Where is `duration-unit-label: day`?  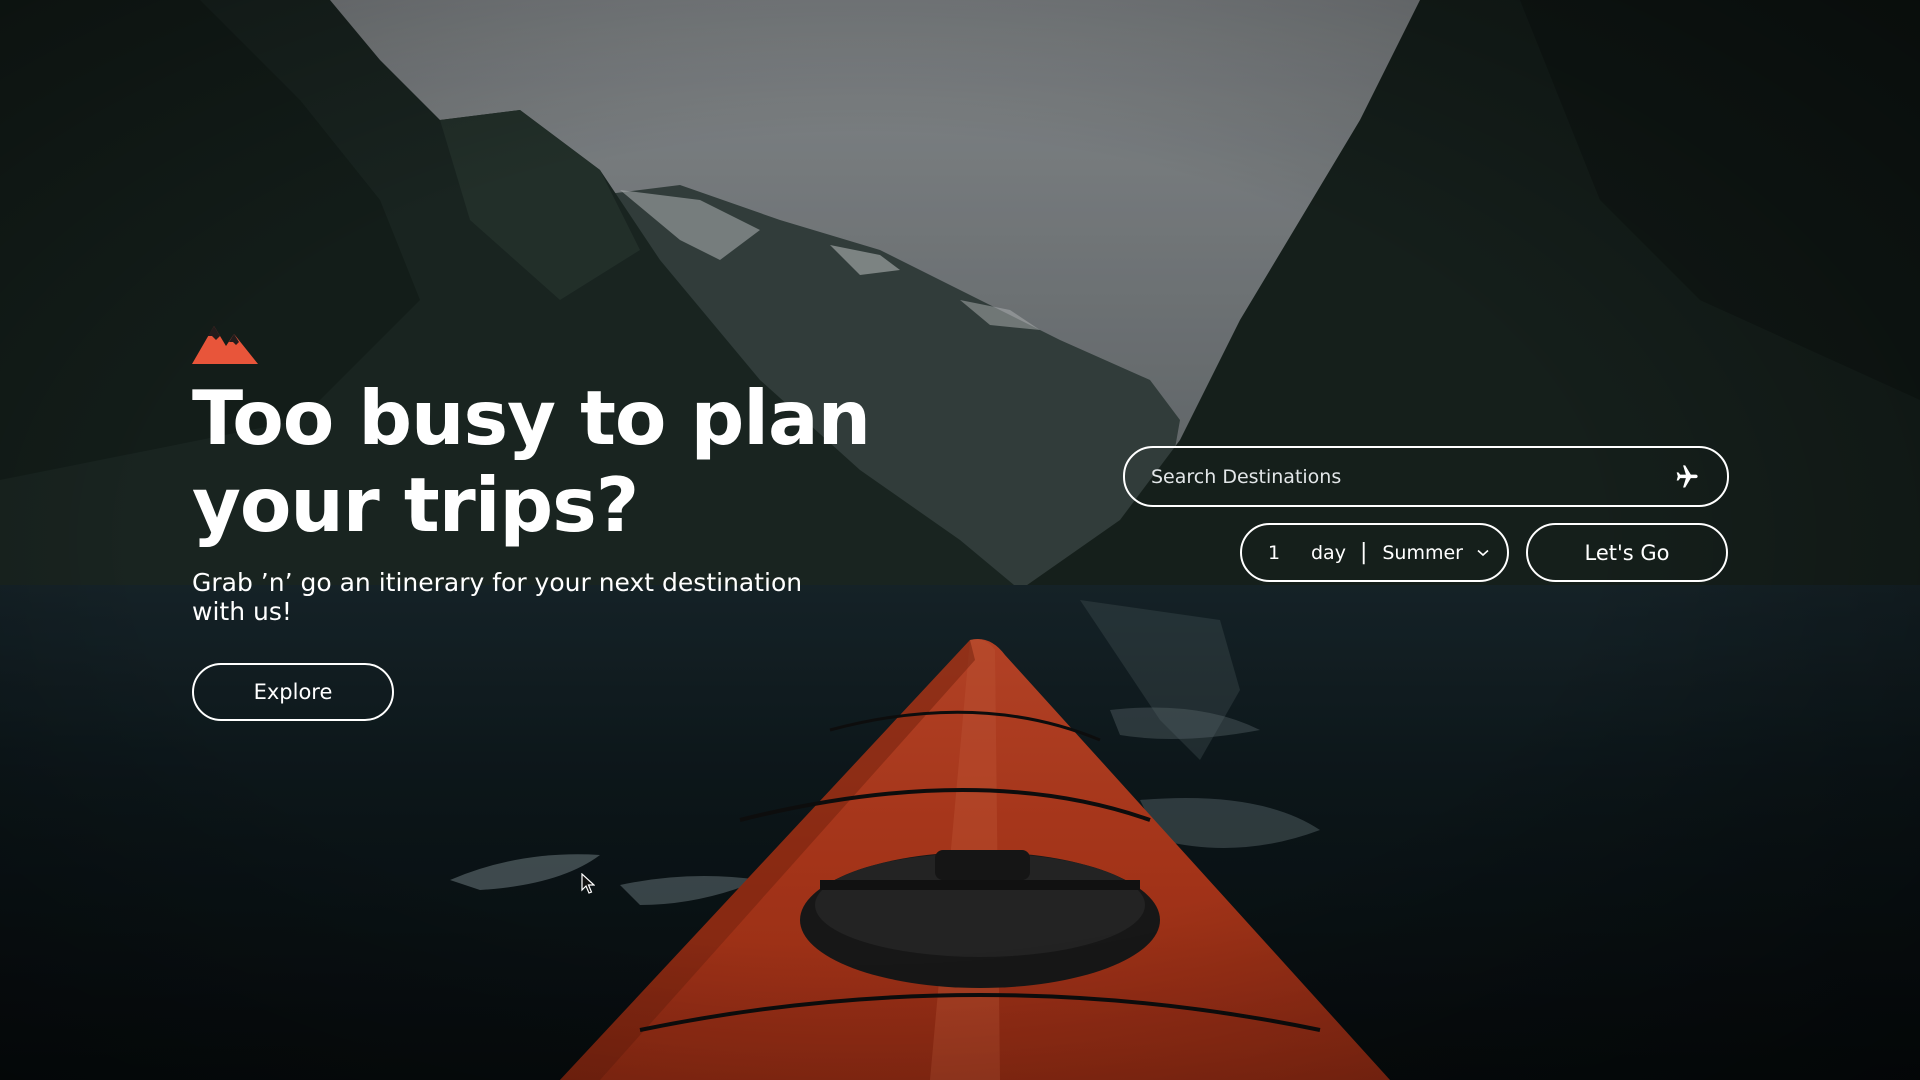
duration-unit-label: day is located at coordinates (1328, 552).